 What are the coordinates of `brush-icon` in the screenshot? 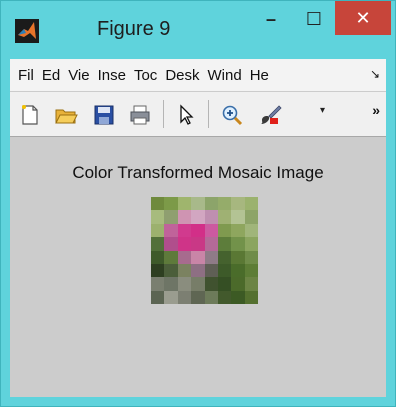 It's located at (270, 115).